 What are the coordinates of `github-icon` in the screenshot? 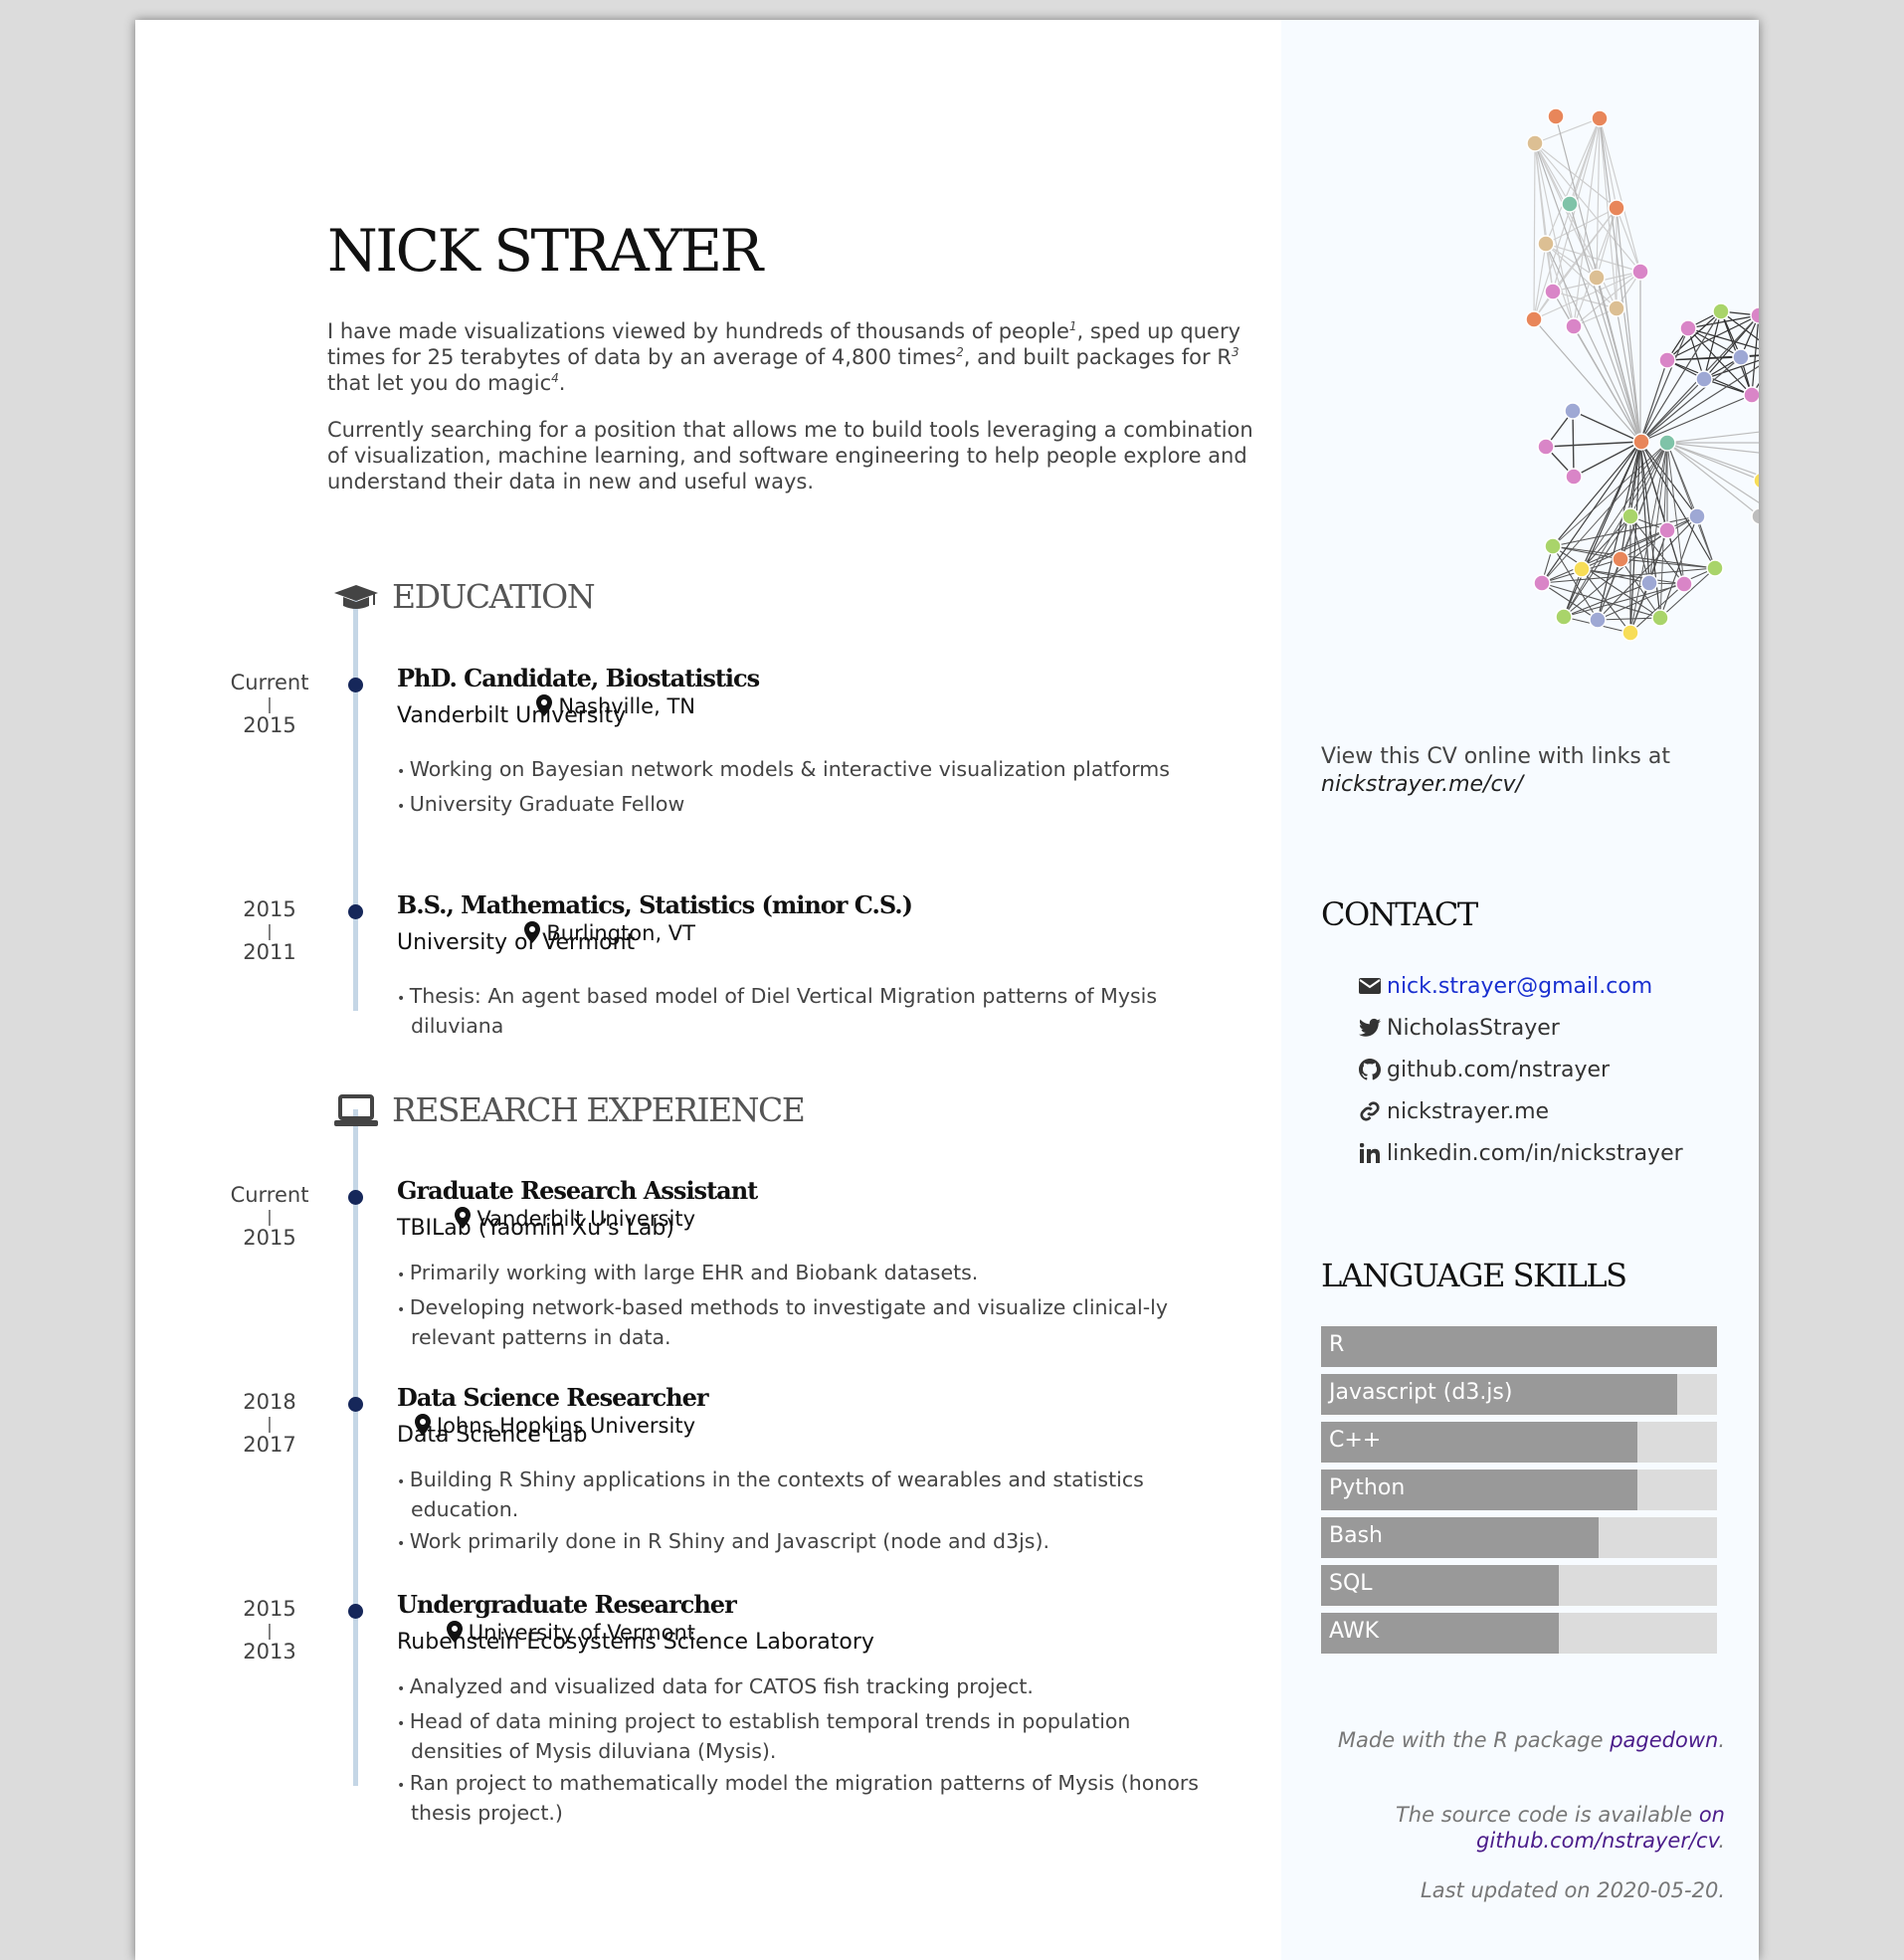 It's located at (1370, 1069).